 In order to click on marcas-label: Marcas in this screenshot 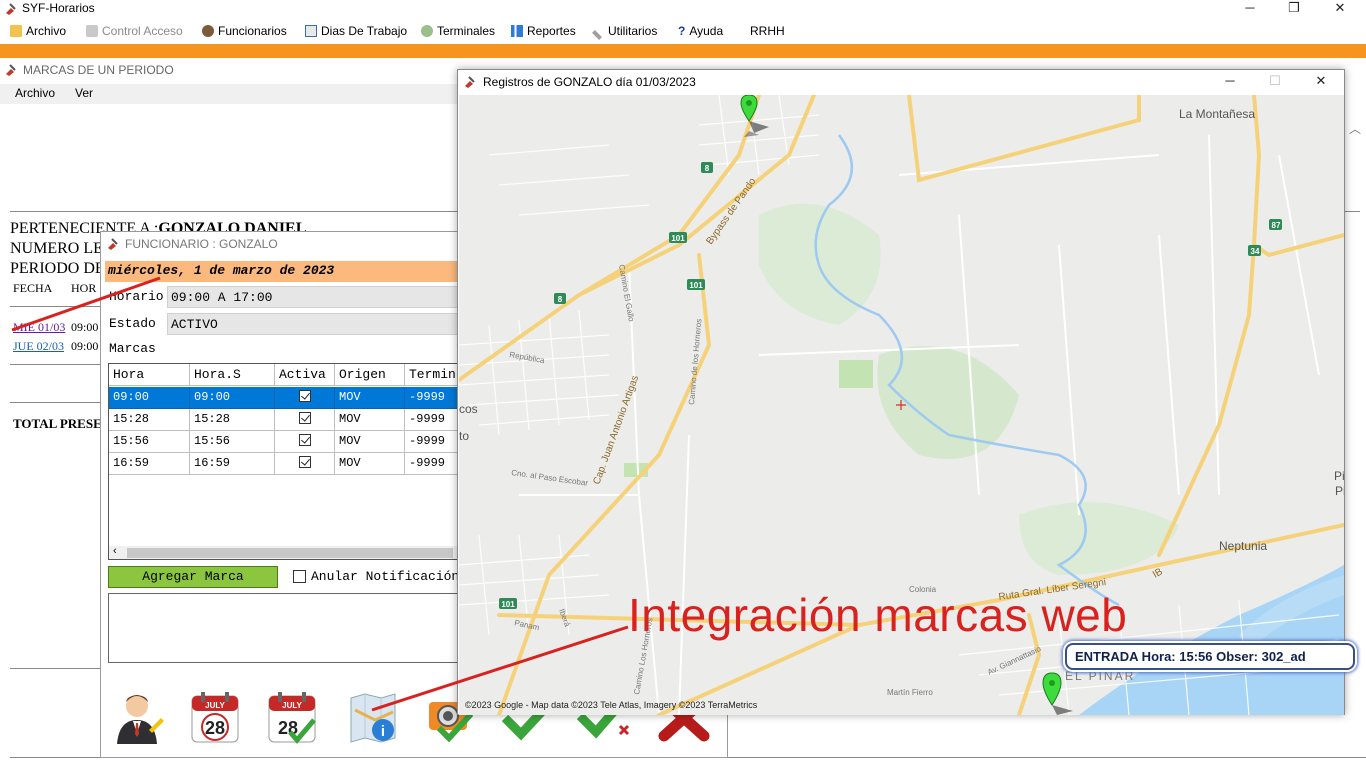, I will do `click(132, 348)`.